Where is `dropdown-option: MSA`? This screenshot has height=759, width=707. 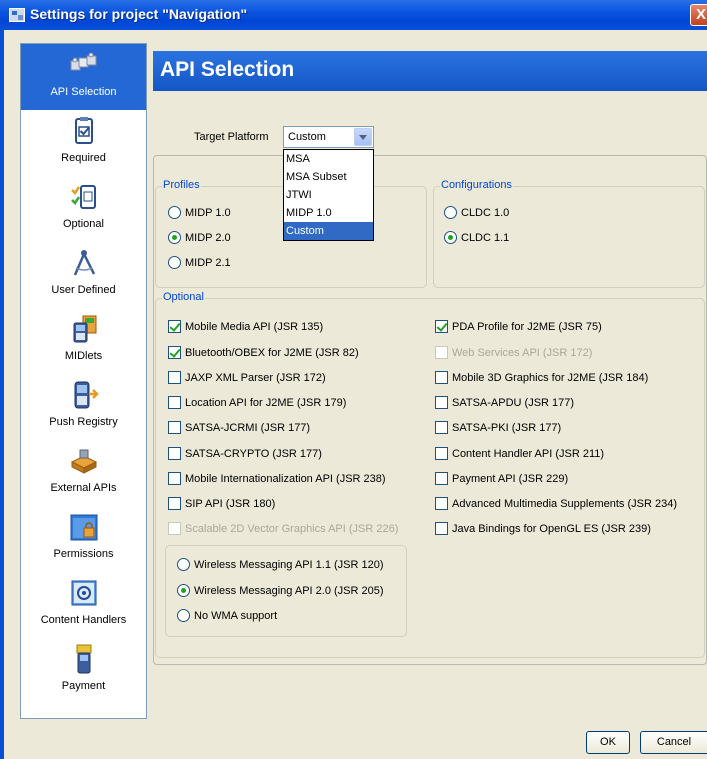 dropdown-option: MSA is located at coordinates (328, 159).